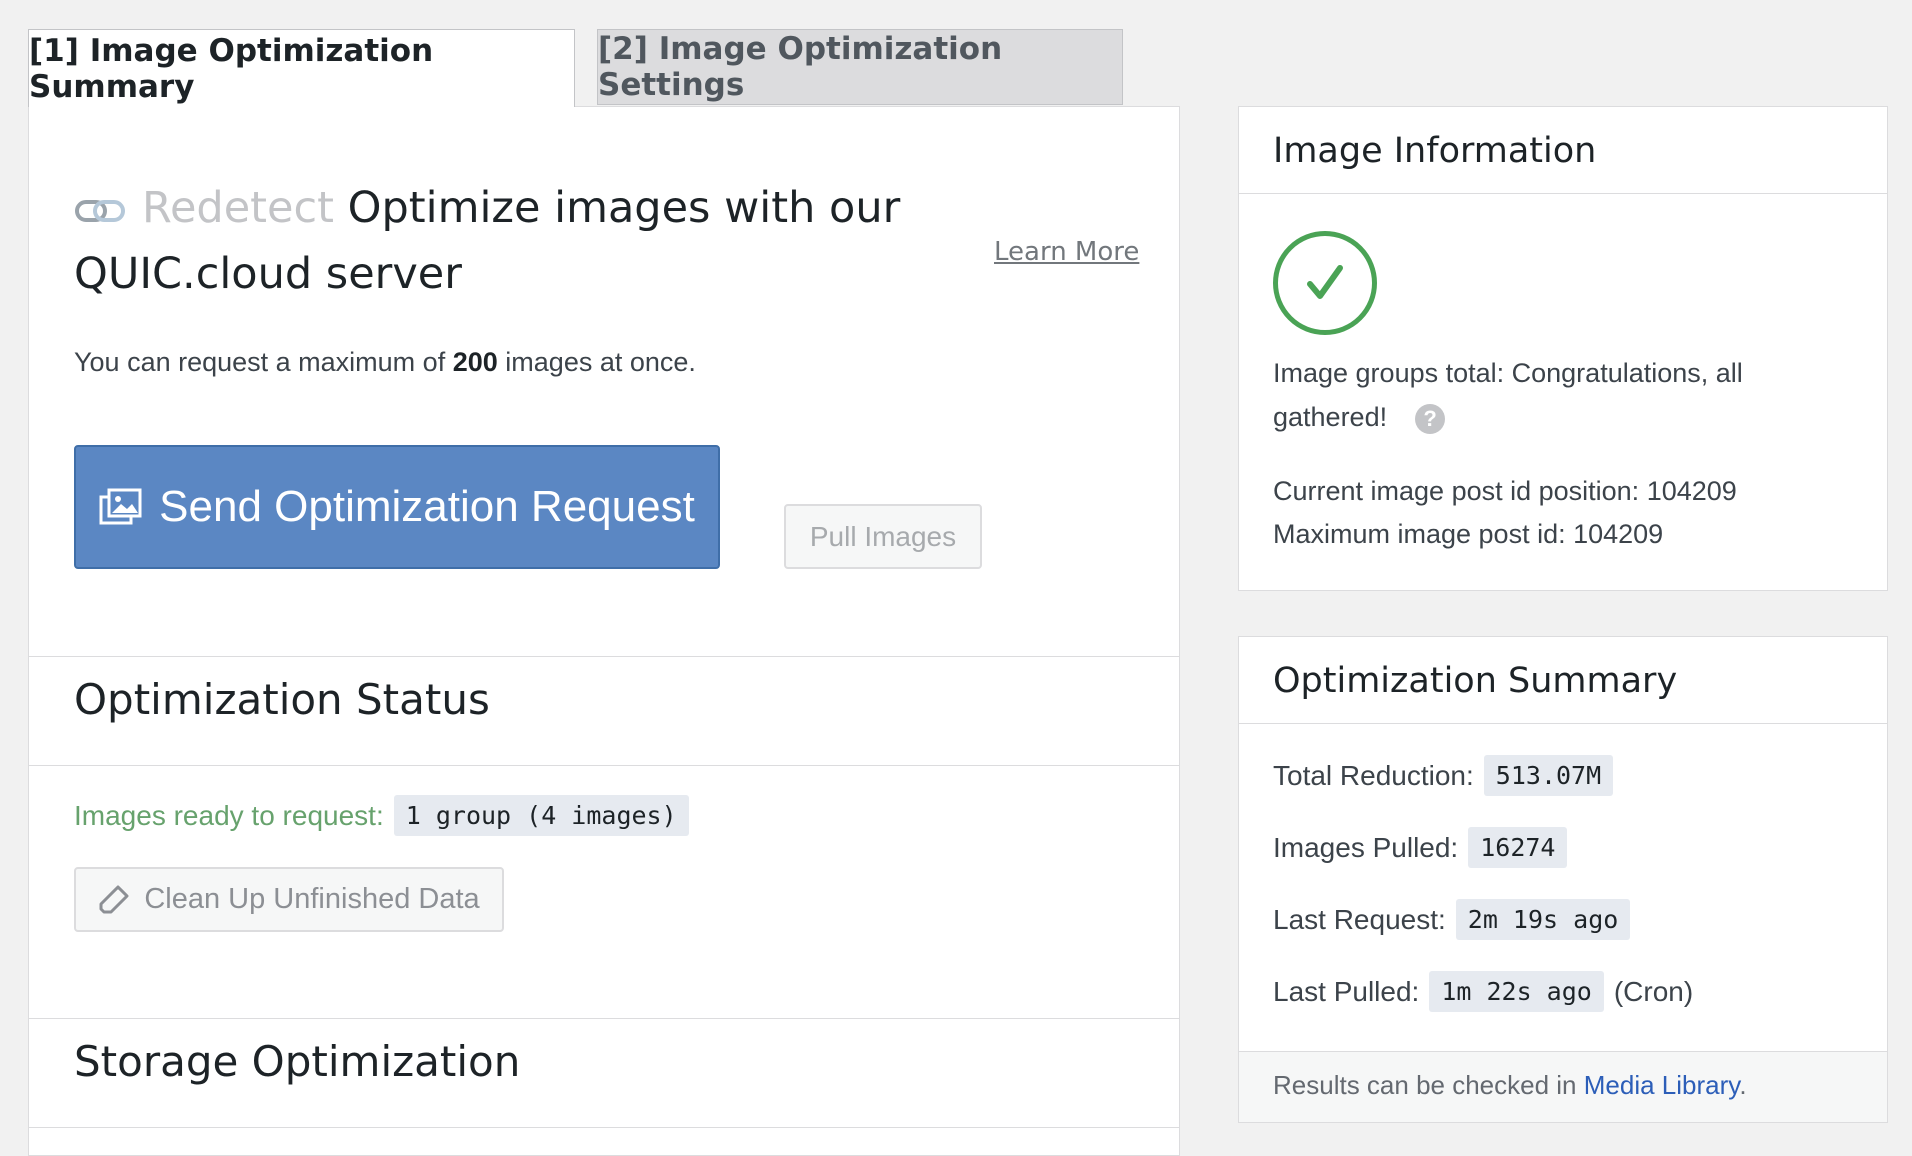 This screenshot has height=1156, width=1912. I want to click on images-pulled-label: Images Pulled:, so click(1366, 847).